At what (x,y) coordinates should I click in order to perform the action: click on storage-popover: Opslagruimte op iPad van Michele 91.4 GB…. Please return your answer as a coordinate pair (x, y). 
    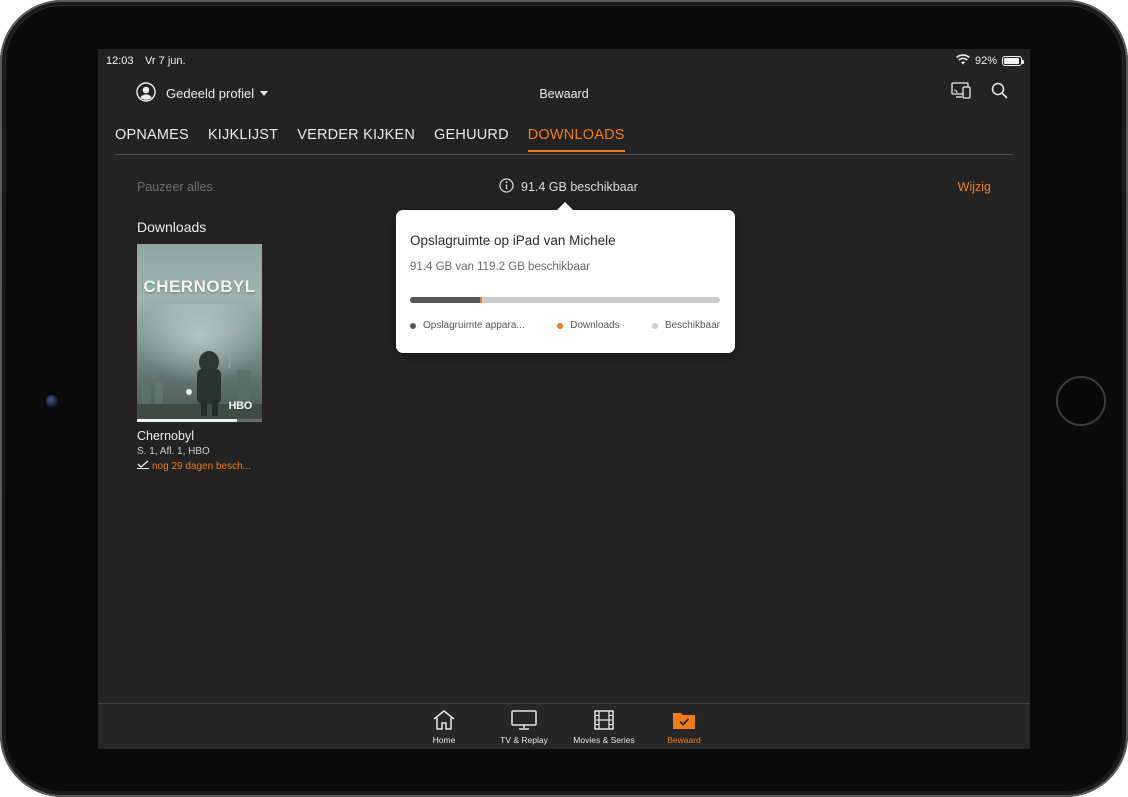
    Looking at the image, I should click on (565, 277).